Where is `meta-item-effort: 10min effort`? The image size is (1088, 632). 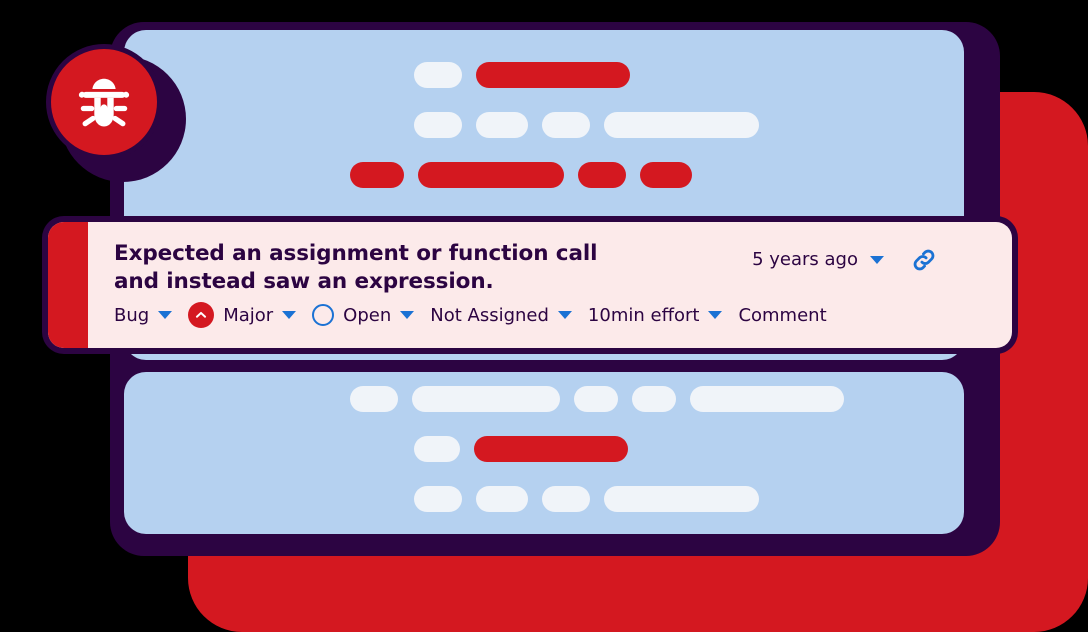 meta-item-effort: 10min effort is located at coordinates (655, 315).